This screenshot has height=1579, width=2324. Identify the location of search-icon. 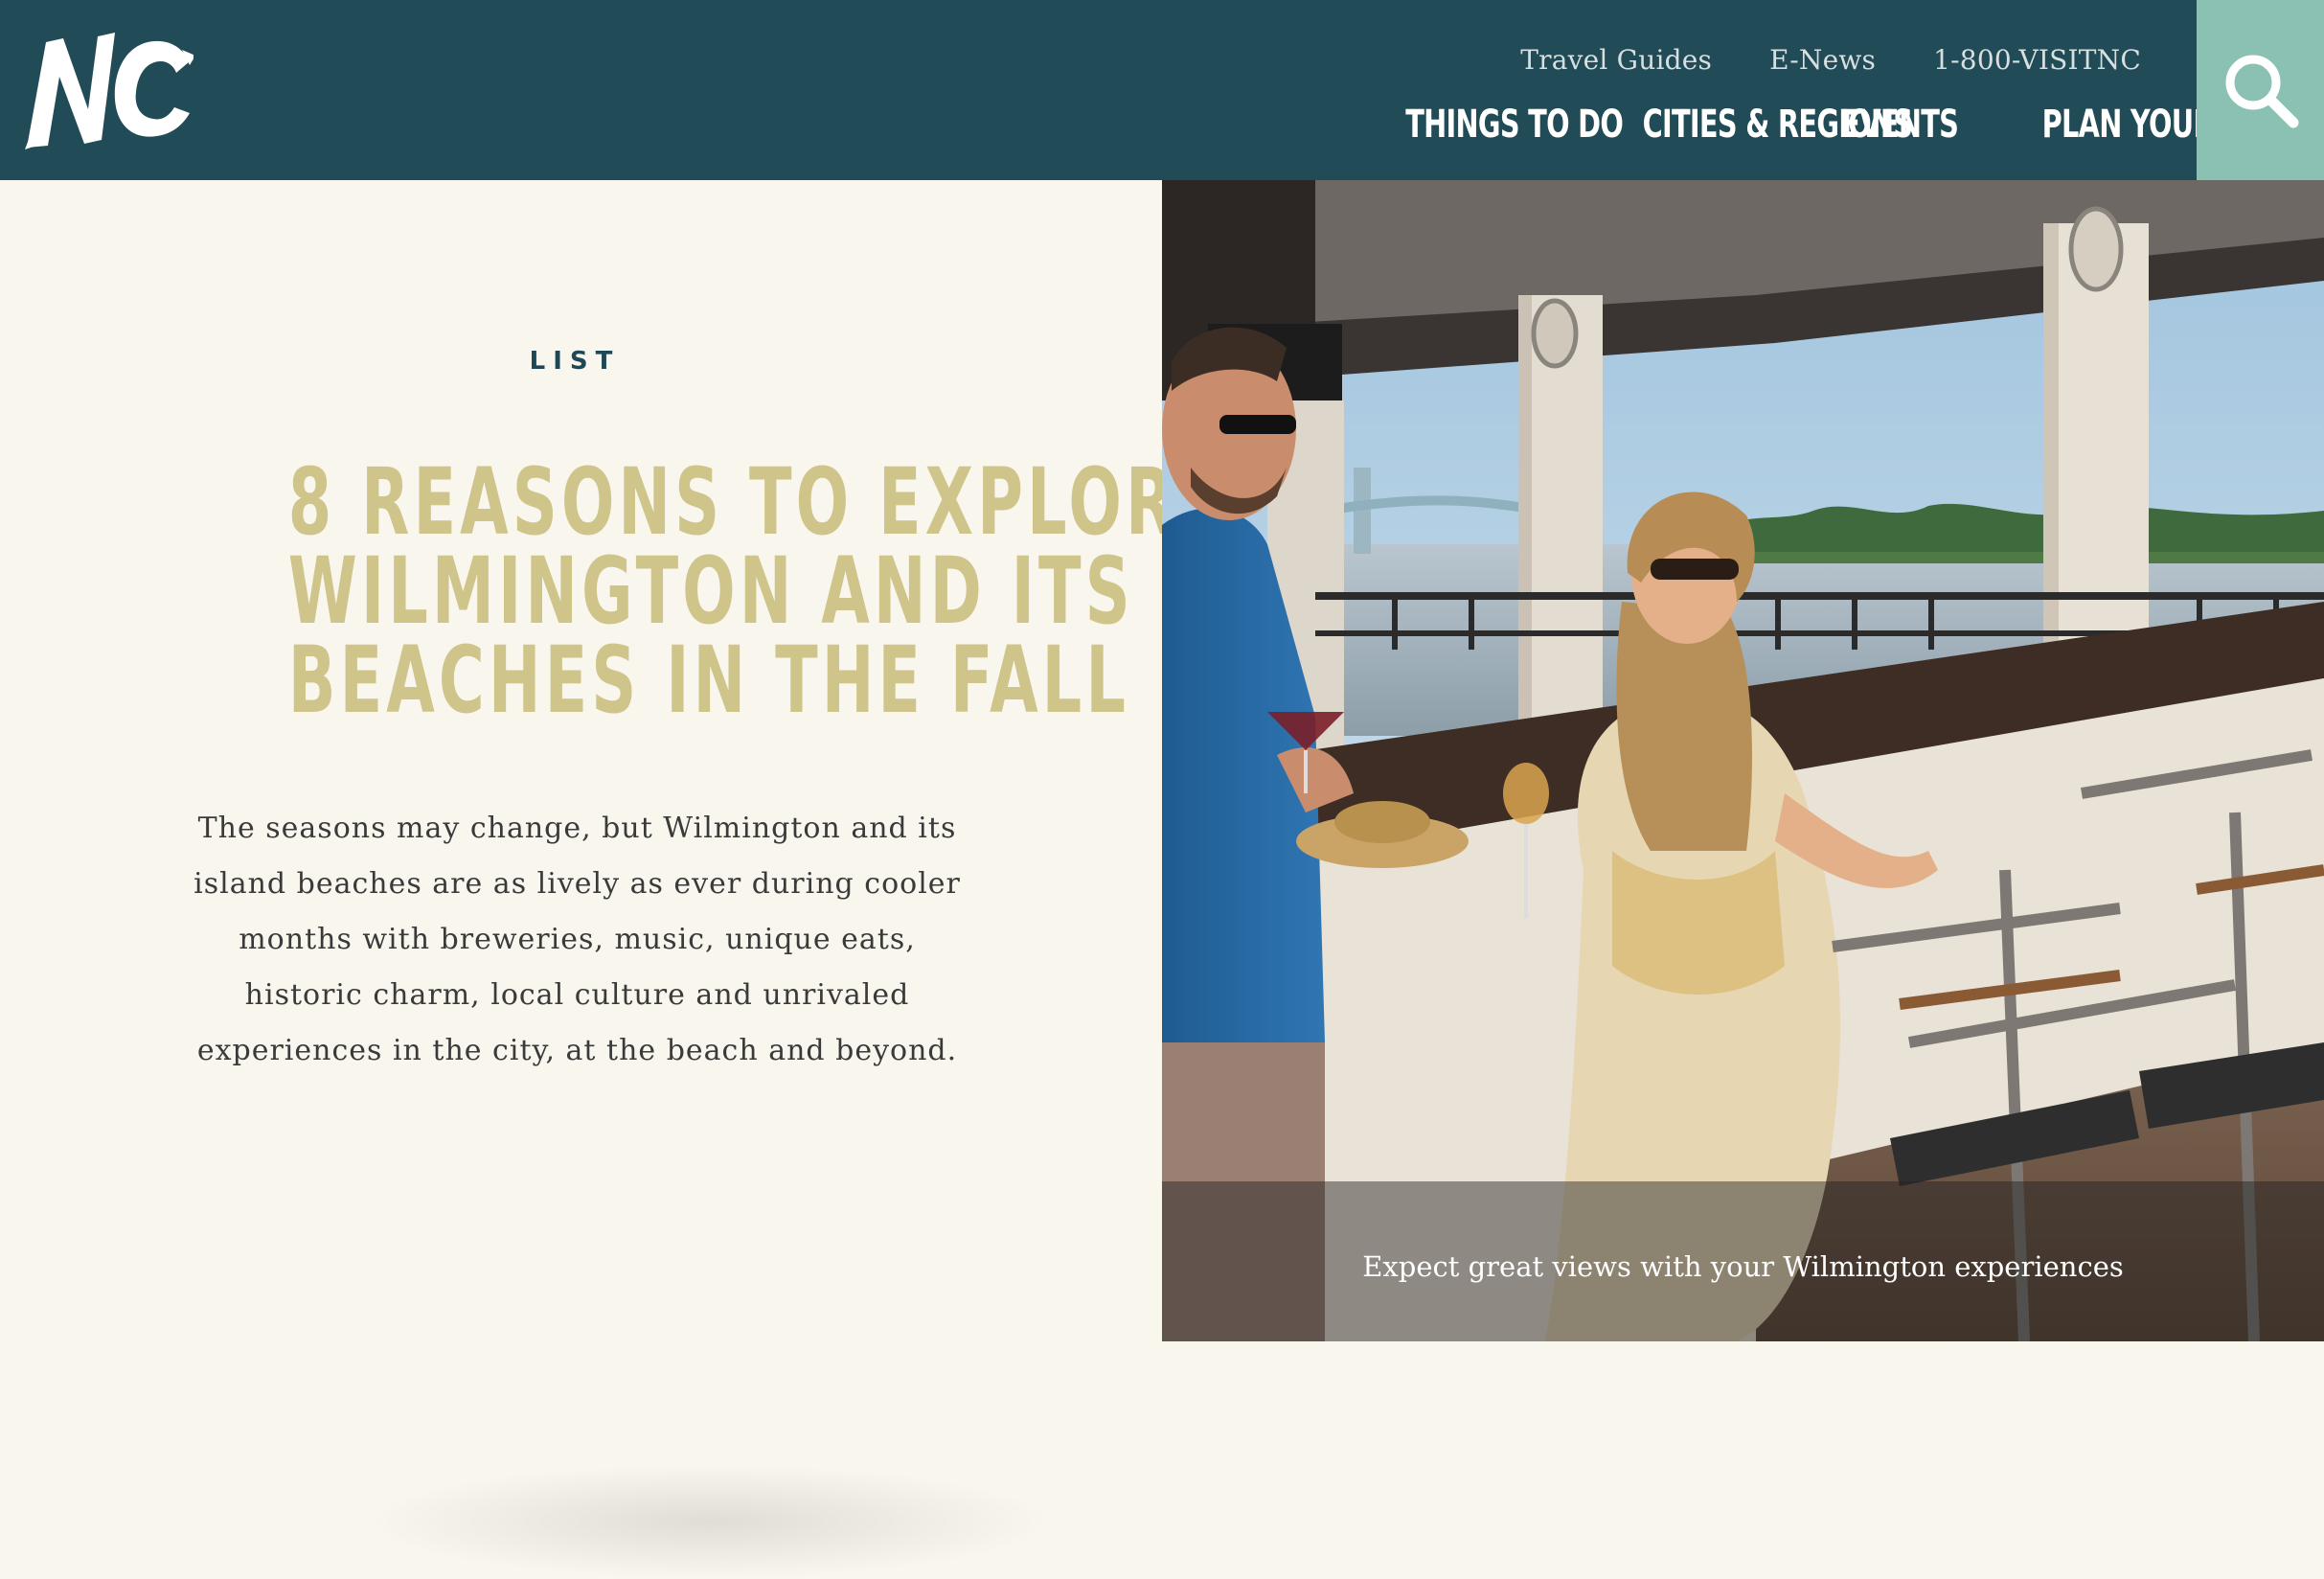
(2261, 91).